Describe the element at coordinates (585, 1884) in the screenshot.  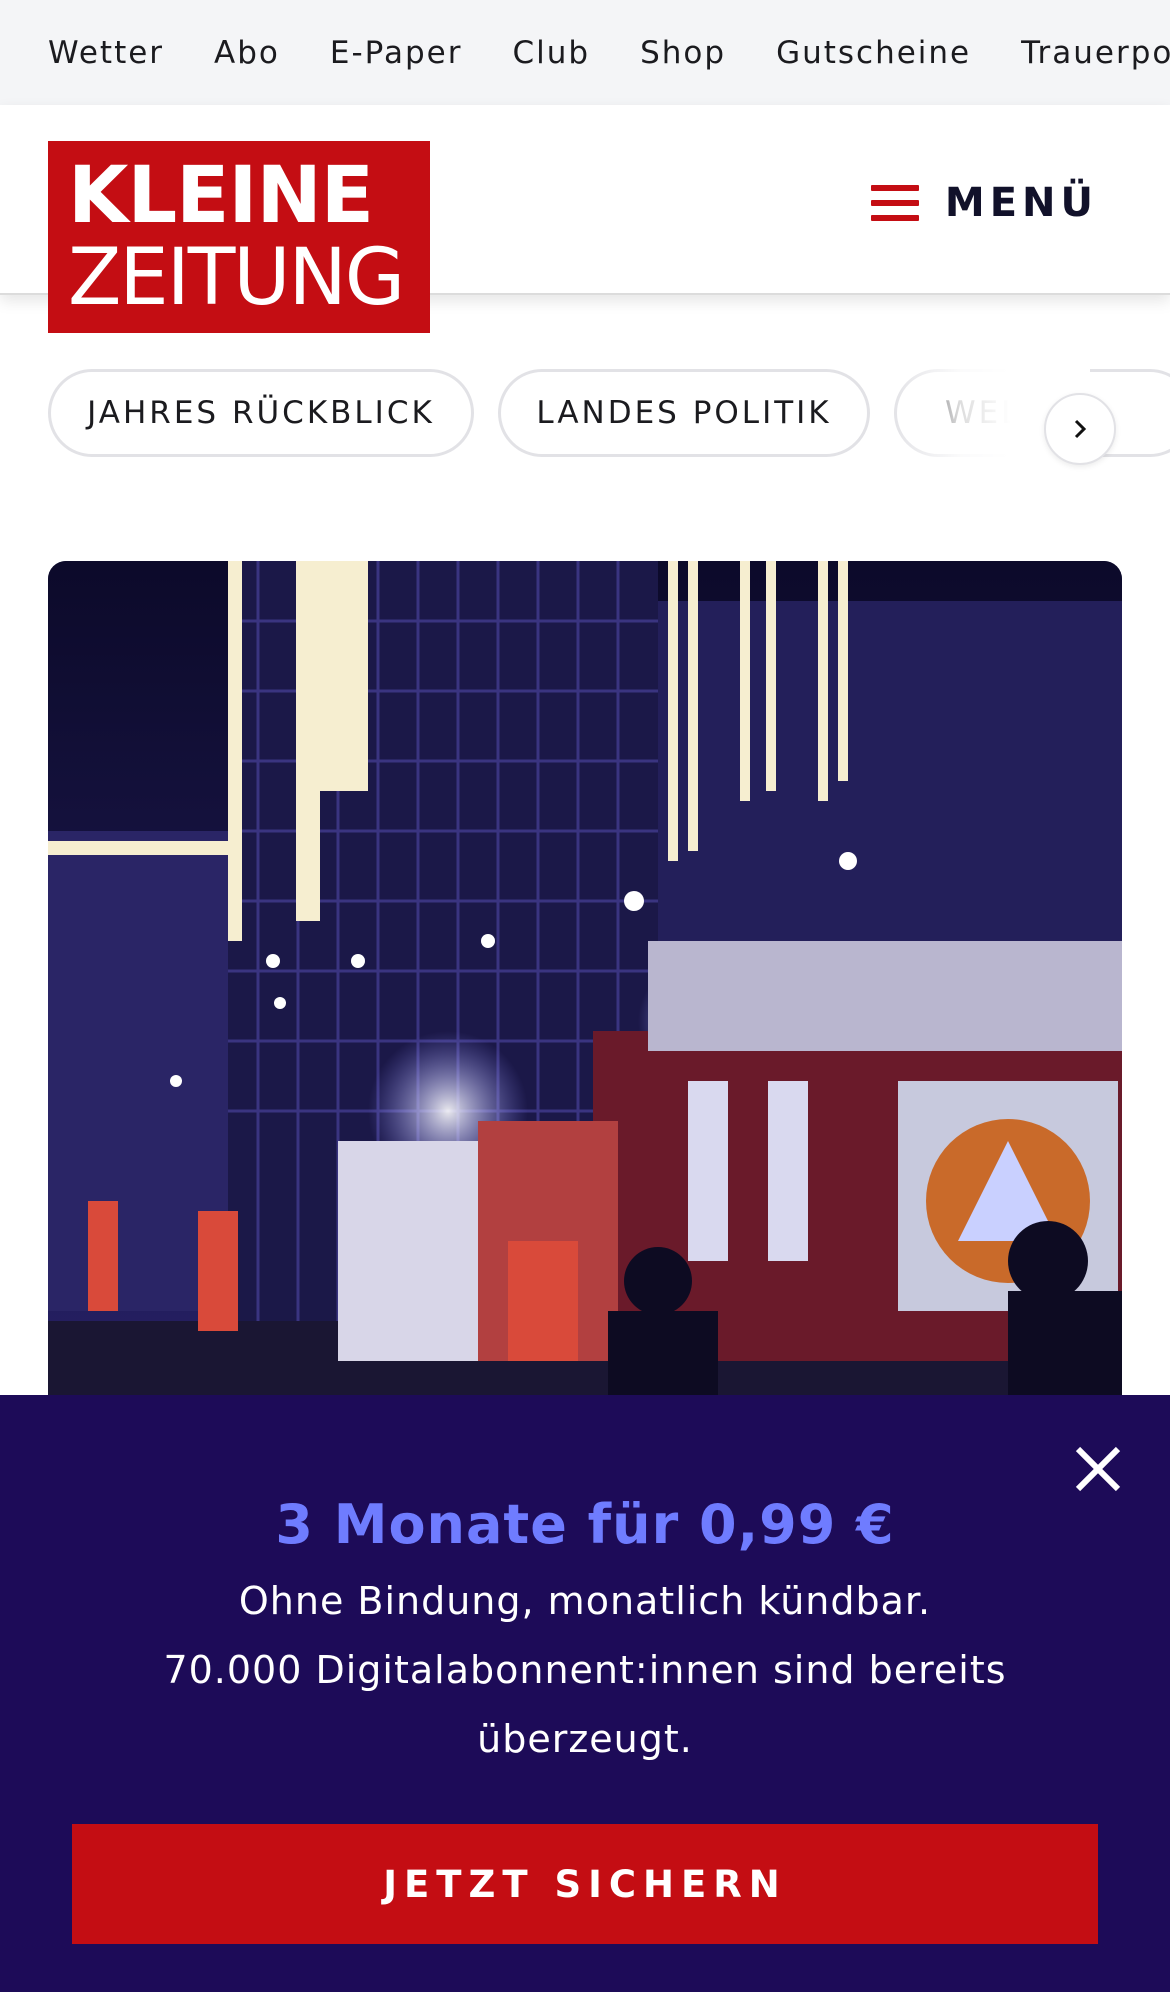
I see `promo-cta-button: JETZT SICHERN` at that location.